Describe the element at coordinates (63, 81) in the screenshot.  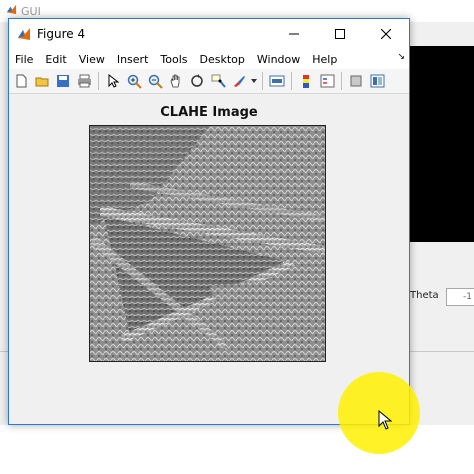
I see `save-icon` at that location.